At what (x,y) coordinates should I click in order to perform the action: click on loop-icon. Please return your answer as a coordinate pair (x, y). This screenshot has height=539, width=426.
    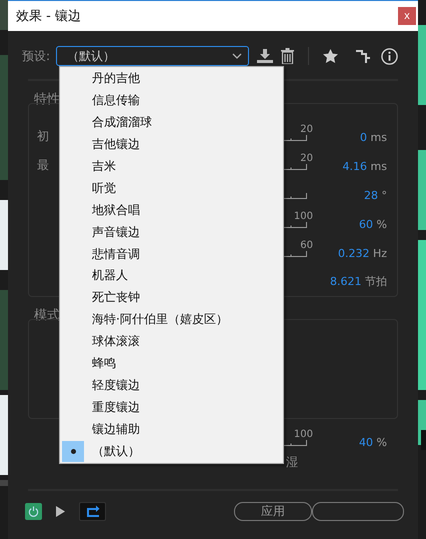
    Looking at the image, I should click on (93, 511).